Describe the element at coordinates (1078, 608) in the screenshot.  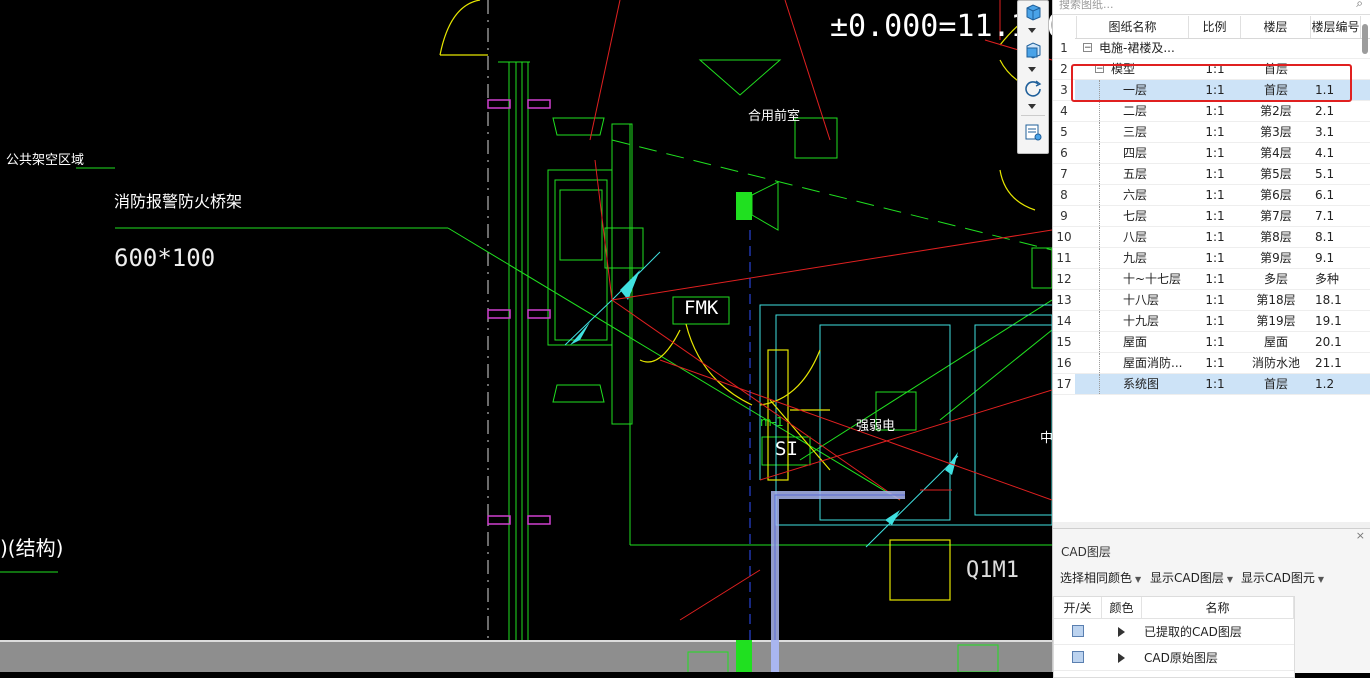
I see `header-toggle: 开/关` at that location.